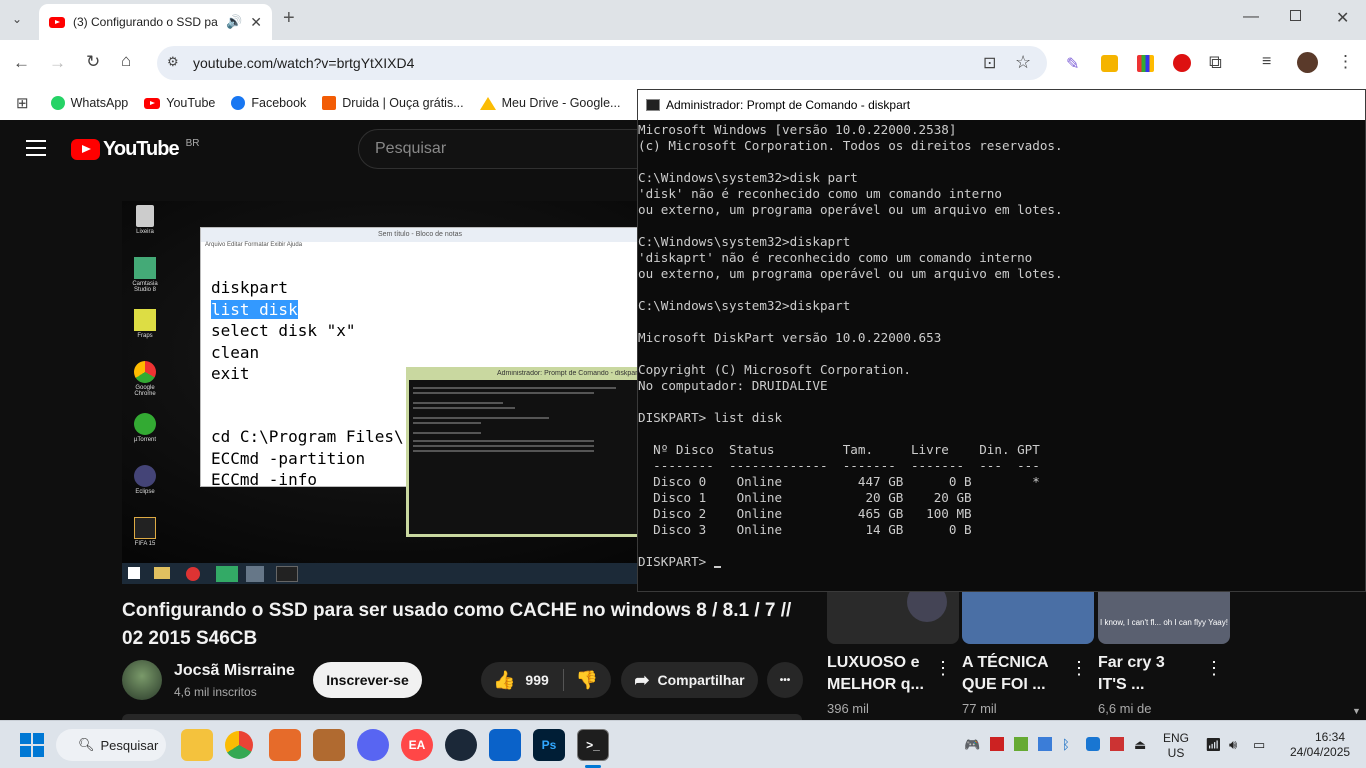 The image size is (1366, 768). Describe the element at coordinates (1176, 746) in the screenshot. I see `language-indicator: ENG US` at that location.